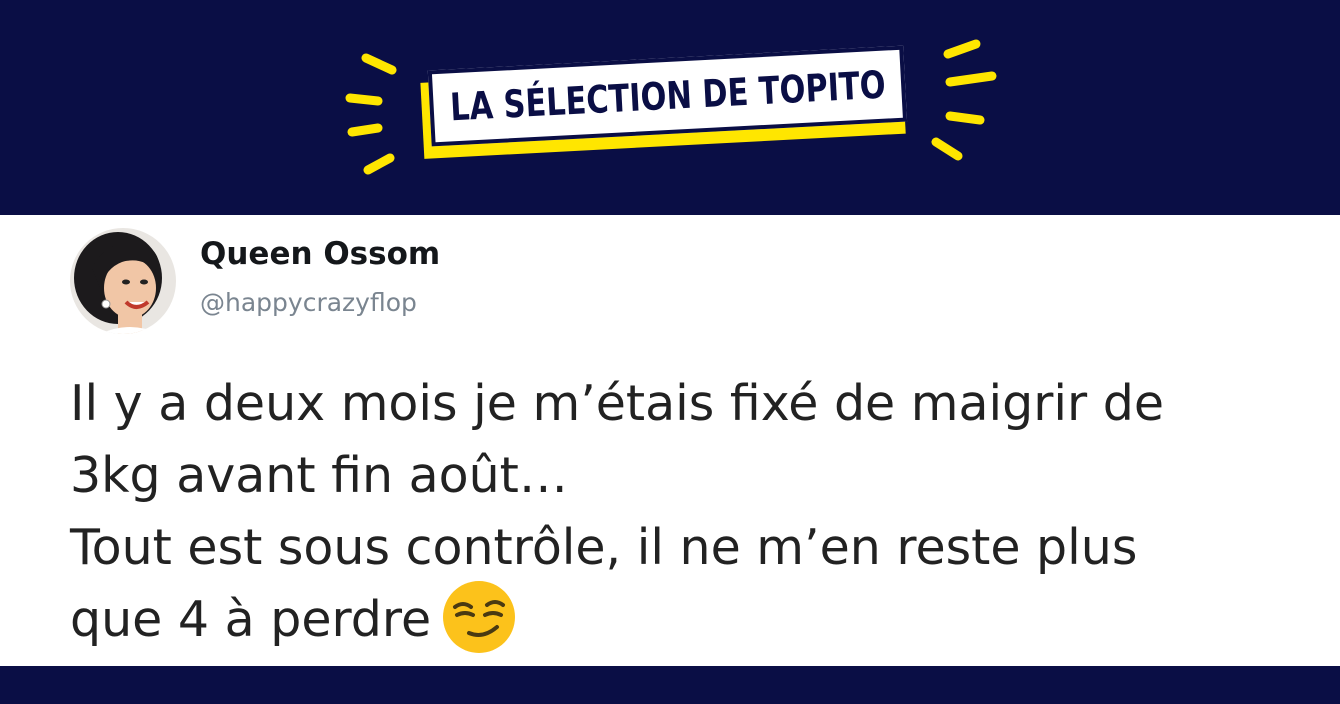  What do you see at coordinates (479, 617) in the screenshot?
I see `smirking-face-icon` at bounding box center [479, 617].